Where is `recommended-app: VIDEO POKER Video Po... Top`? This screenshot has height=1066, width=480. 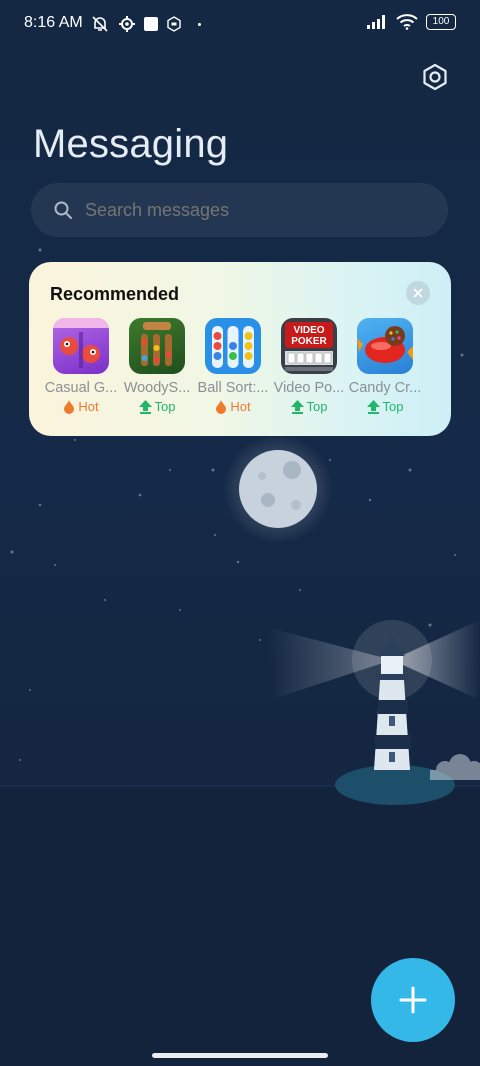 recommended-app: VIDEO POKER Video Po... Top is located at coordinates (309, 366).